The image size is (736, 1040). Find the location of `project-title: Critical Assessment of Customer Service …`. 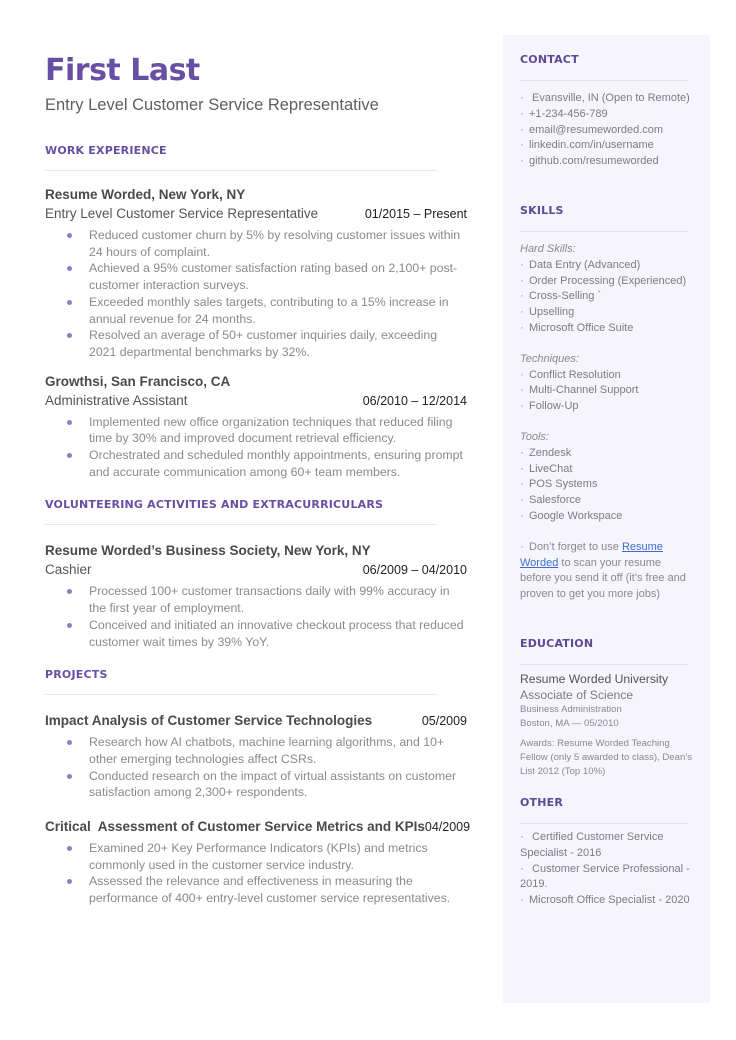

project-title: Critical Assessment of Customer Service … is located at coordinates (235, 827).